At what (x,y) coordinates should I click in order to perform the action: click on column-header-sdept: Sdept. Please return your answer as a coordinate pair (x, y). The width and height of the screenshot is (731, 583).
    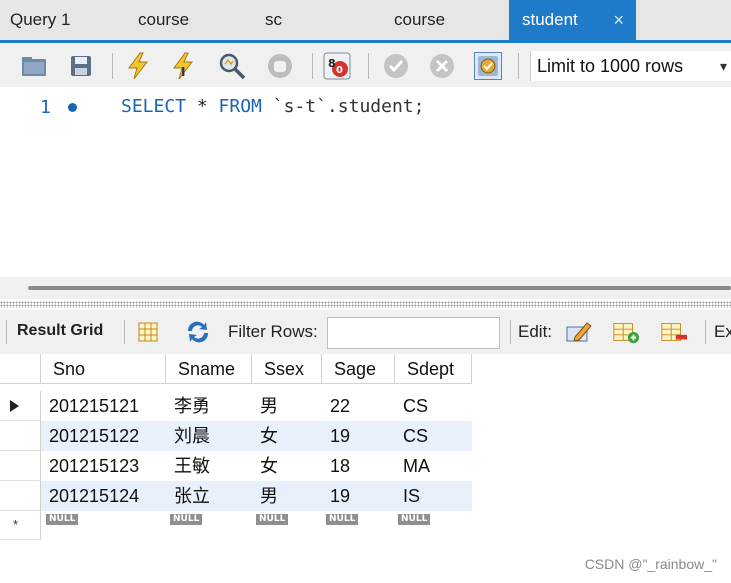
    Looking at the image, I should click on (433, 369).